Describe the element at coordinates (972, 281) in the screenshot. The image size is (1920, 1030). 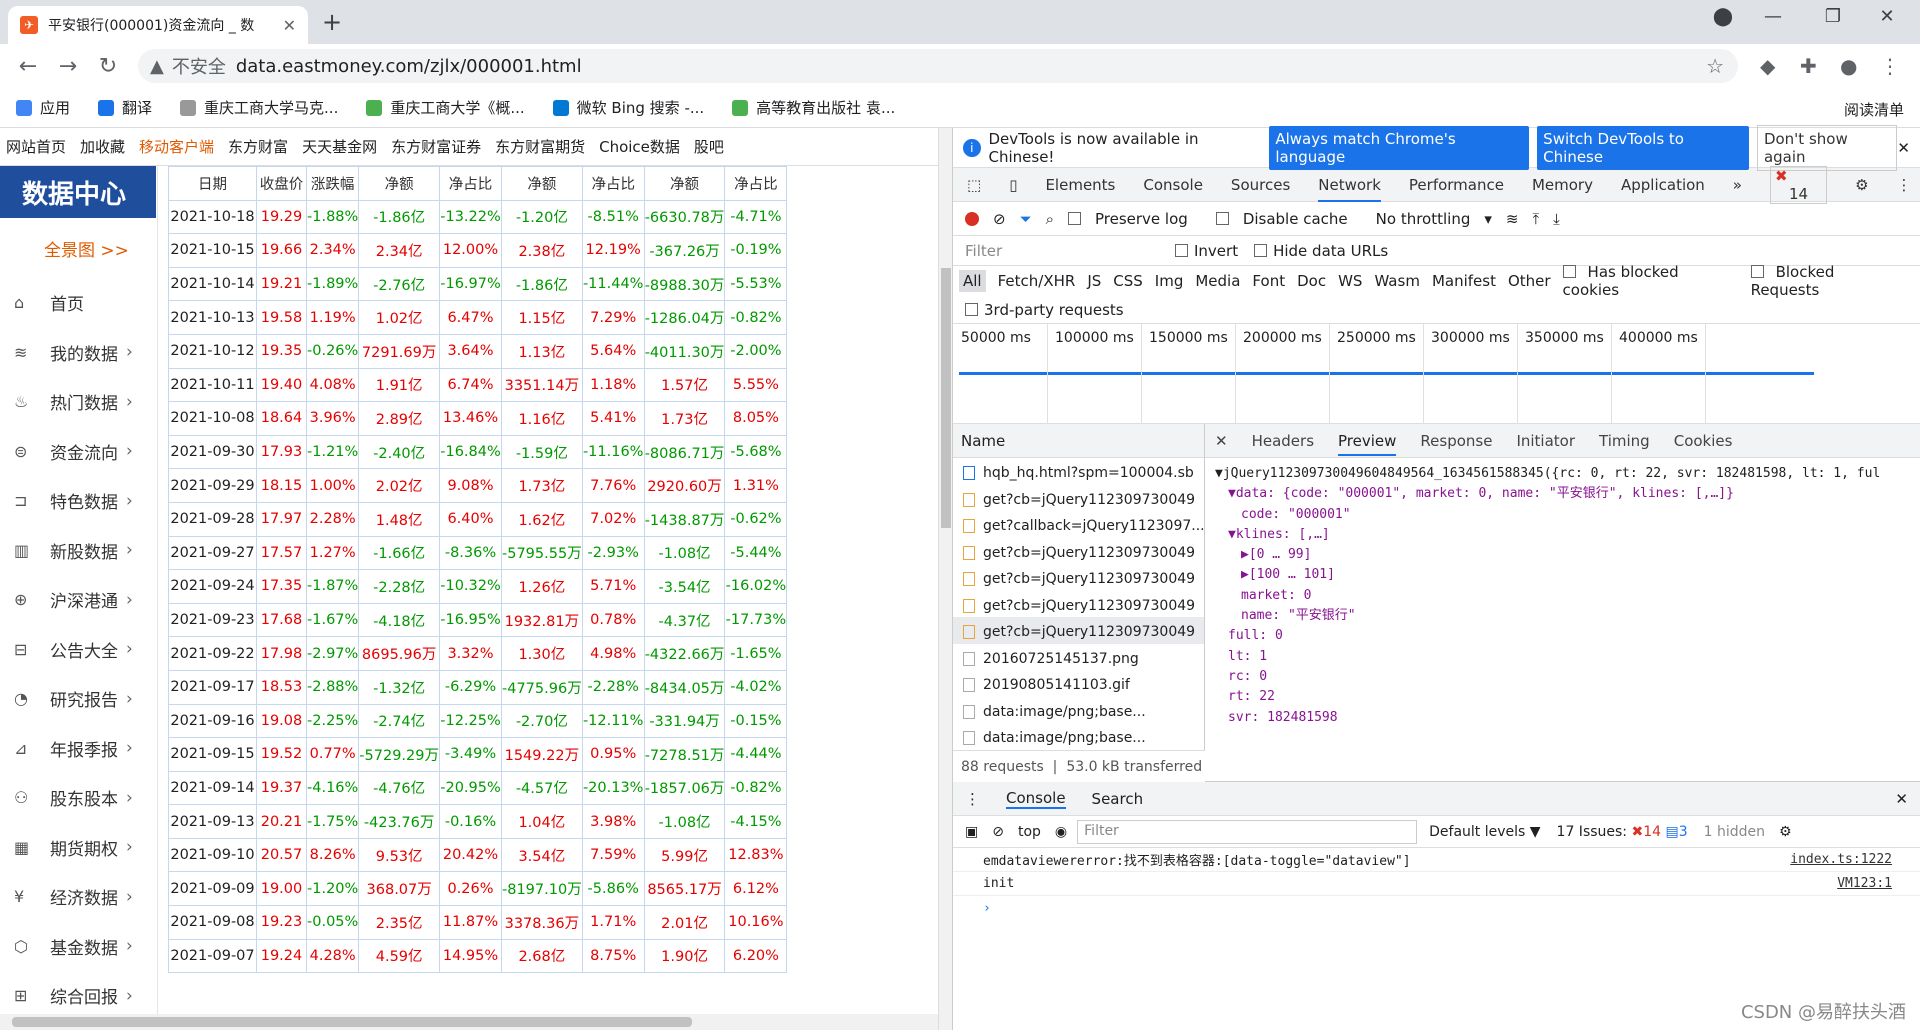
I see `type-filter-all: All` at that location.